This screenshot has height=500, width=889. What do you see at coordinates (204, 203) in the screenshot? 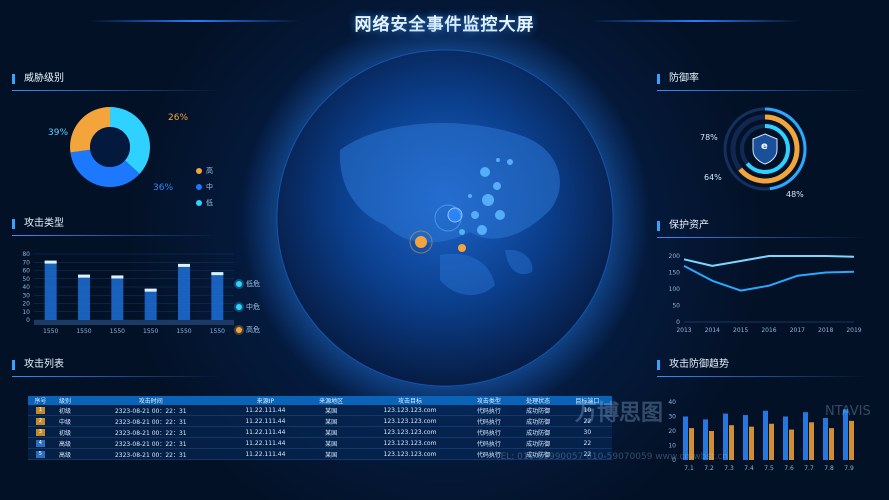
I see `legend-low: 低` at bounding box center [204, 203].